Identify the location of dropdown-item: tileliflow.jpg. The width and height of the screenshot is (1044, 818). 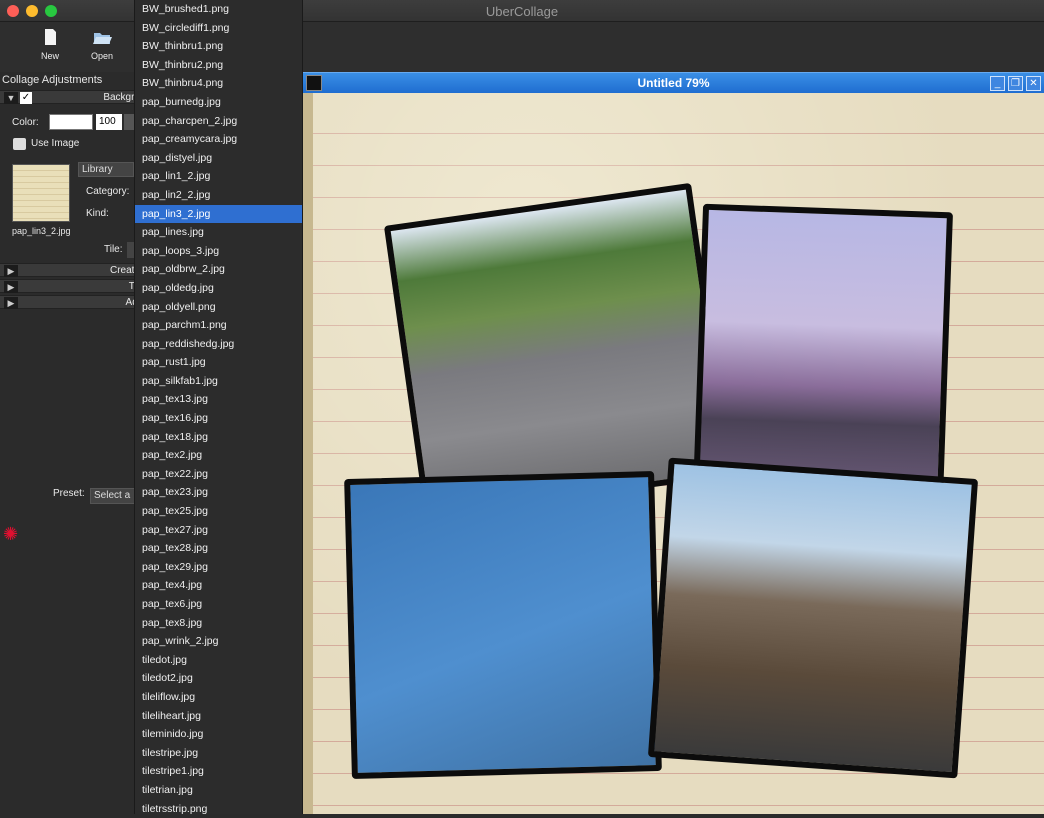
(218, 697).